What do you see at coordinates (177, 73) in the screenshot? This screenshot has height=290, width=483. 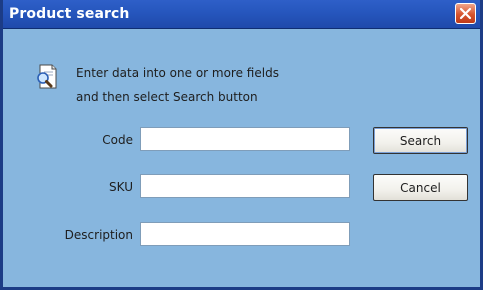 I see `instruction-line-1: Enter data into one or more fields` at bounding box center [177, 73].